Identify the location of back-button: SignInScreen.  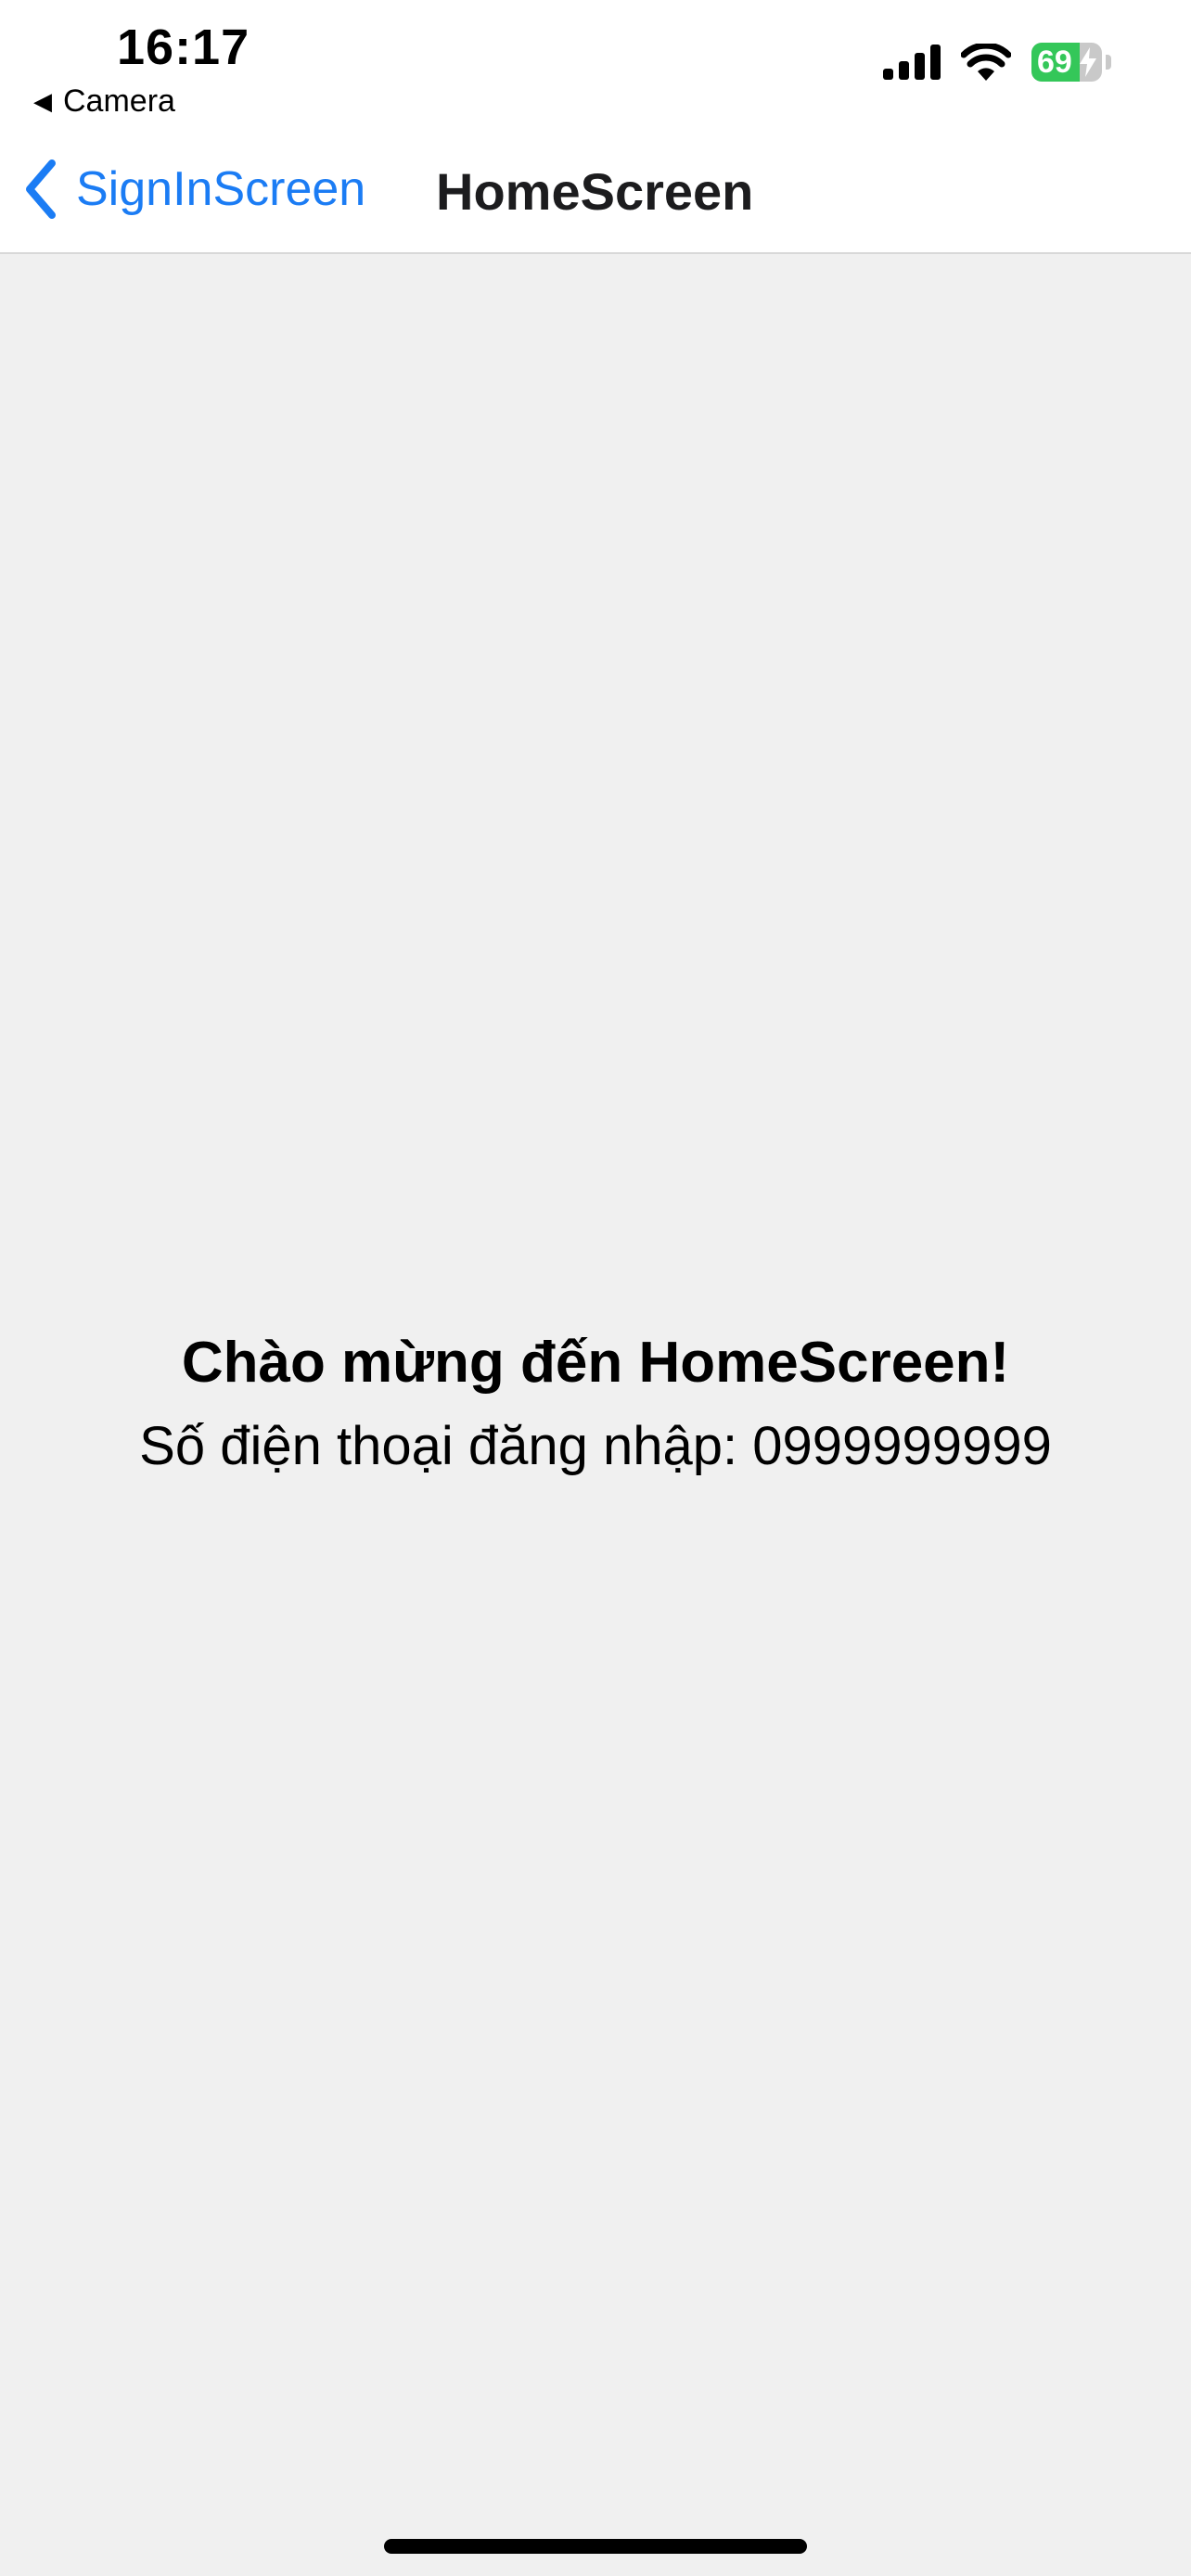
(193, 189).